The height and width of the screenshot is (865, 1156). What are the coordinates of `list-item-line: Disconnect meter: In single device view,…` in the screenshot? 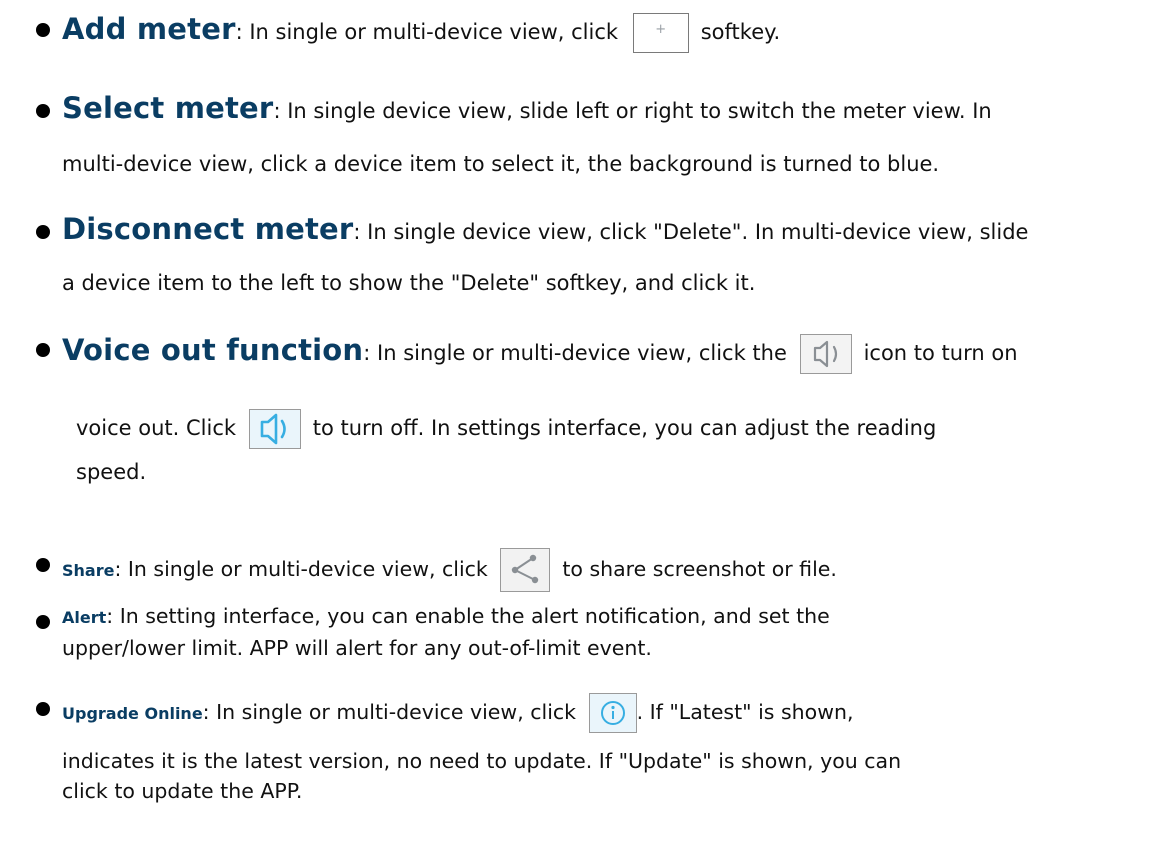 It's located at (545, 229).